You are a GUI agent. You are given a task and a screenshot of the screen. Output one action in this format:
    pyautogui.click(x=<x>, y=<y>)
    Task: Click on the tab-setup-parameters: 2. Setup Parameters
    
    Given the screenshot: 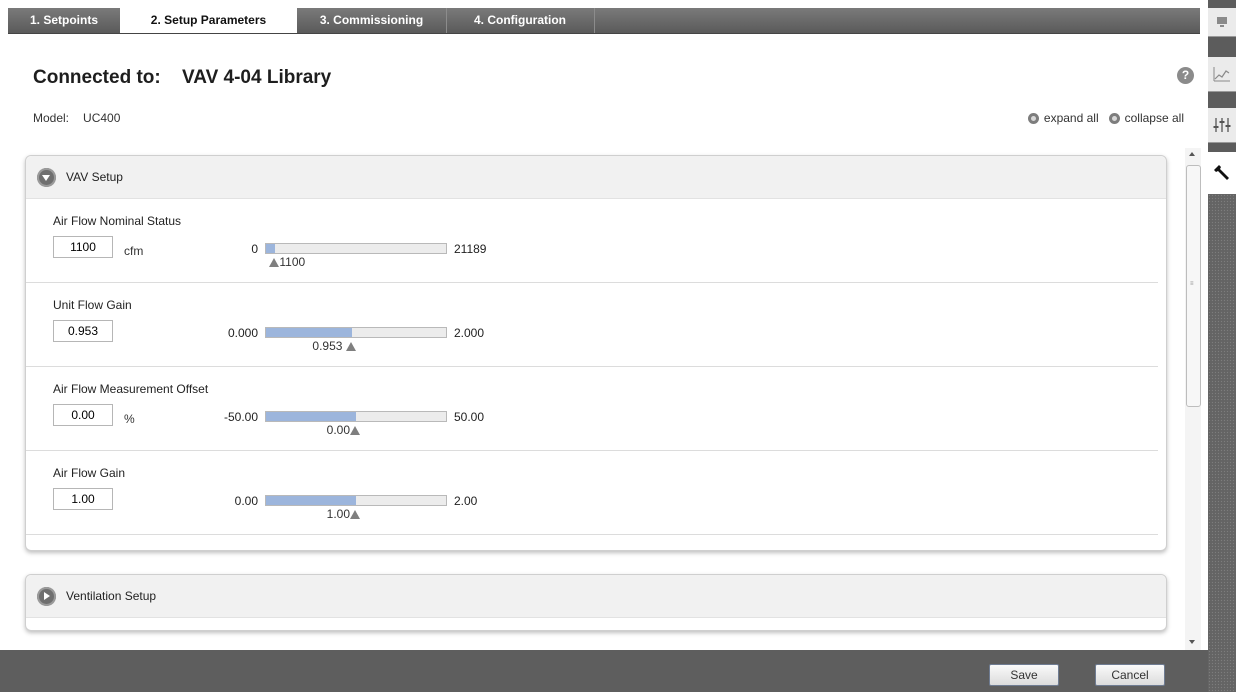 What is the action you would take?
    pyautogui.click(x=208, y=20)
    